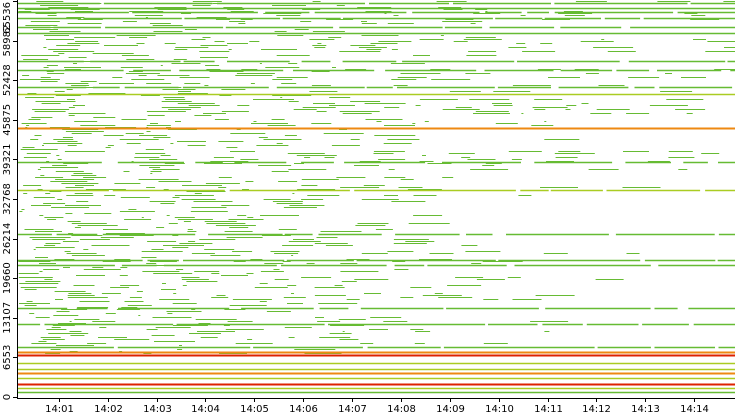 The width and height of the screenshot is (735, 419). Describe the element at coordinates (59, 409) in the screenshot. I see `x-tick-label: 14:01` at that location.